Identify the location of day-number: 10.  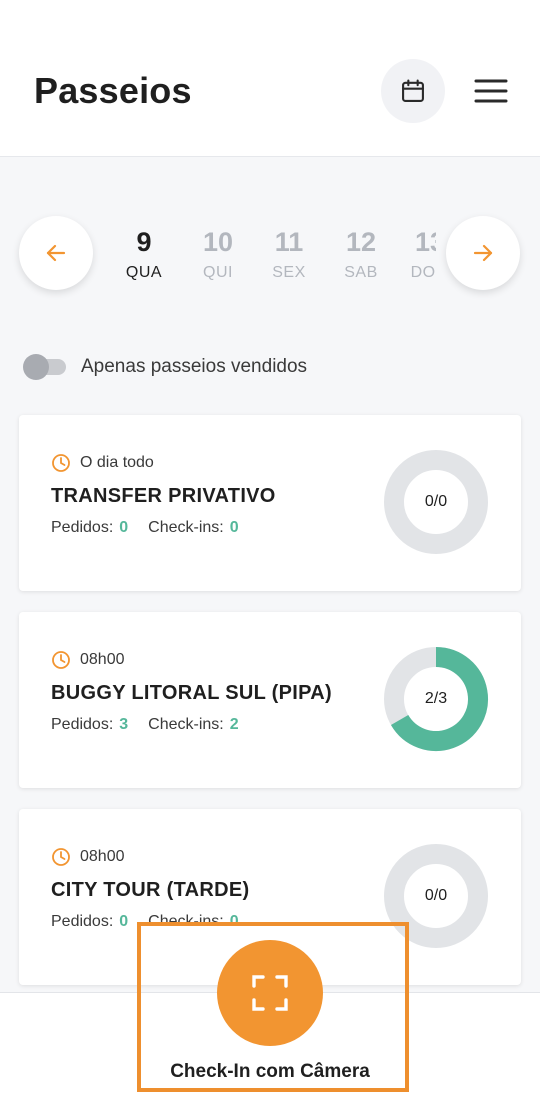
(218, 242).